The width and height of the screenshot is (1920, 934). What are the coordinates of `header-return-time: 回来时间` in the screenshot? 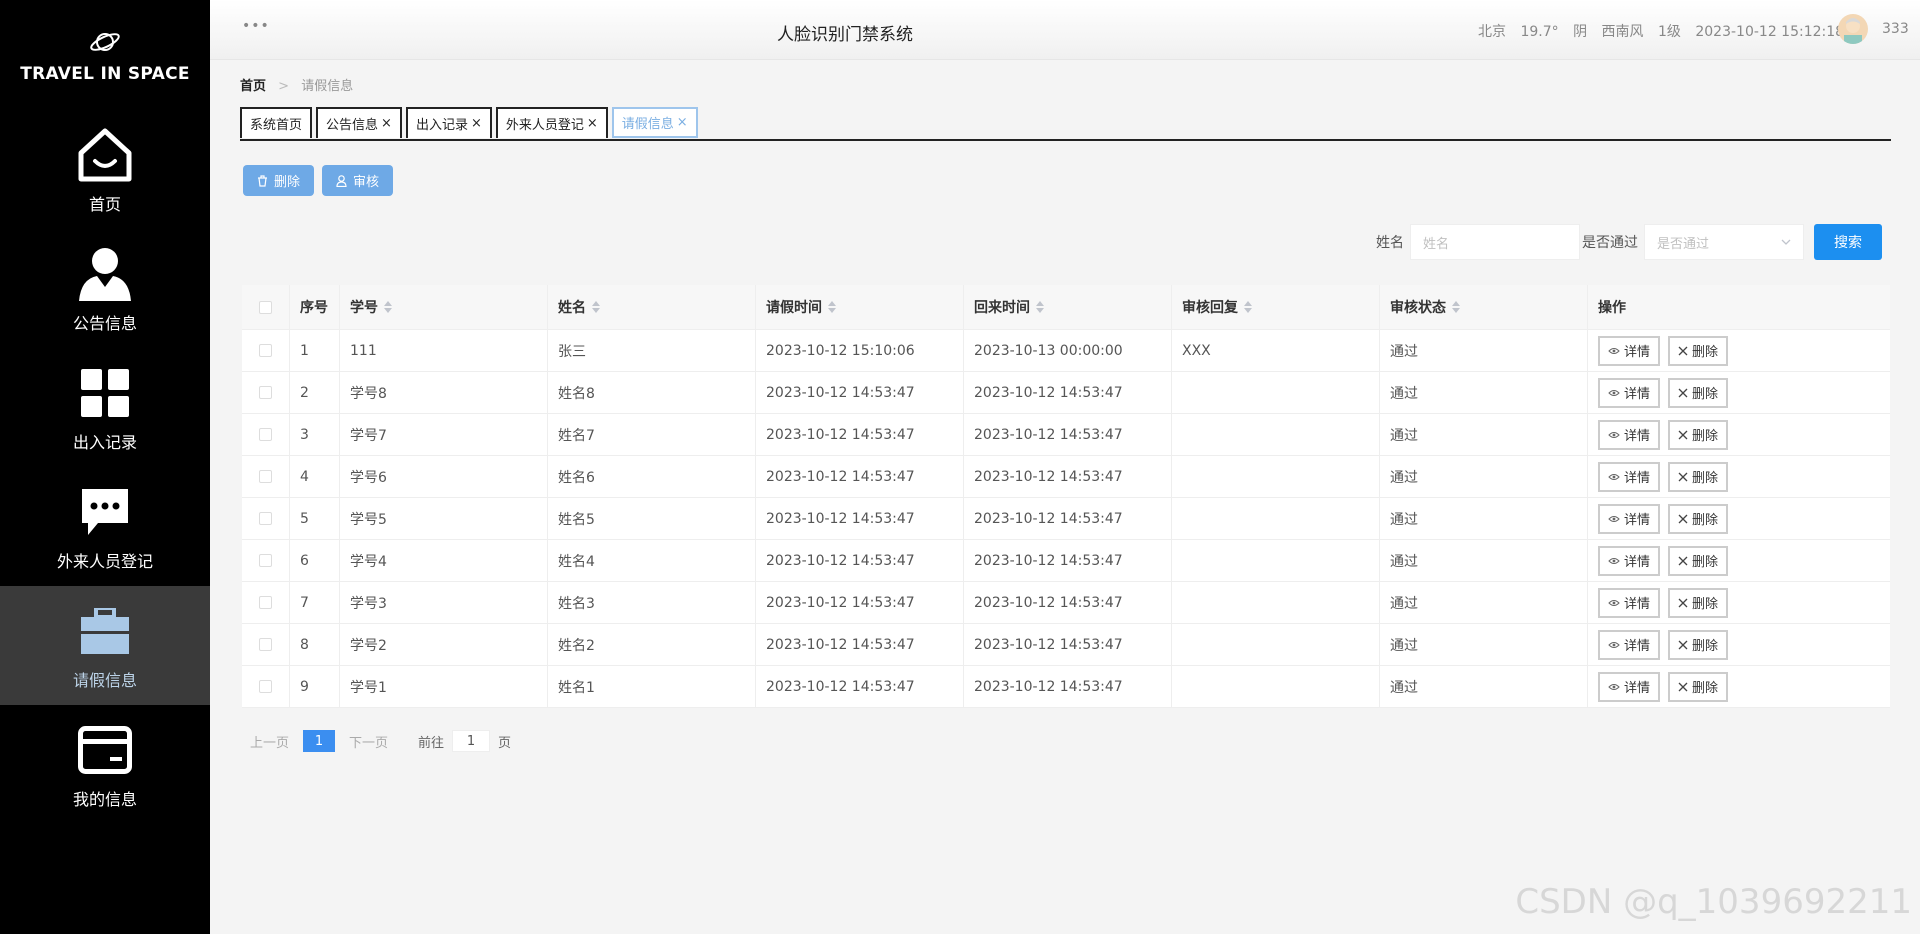 It's located at (1068, 307).